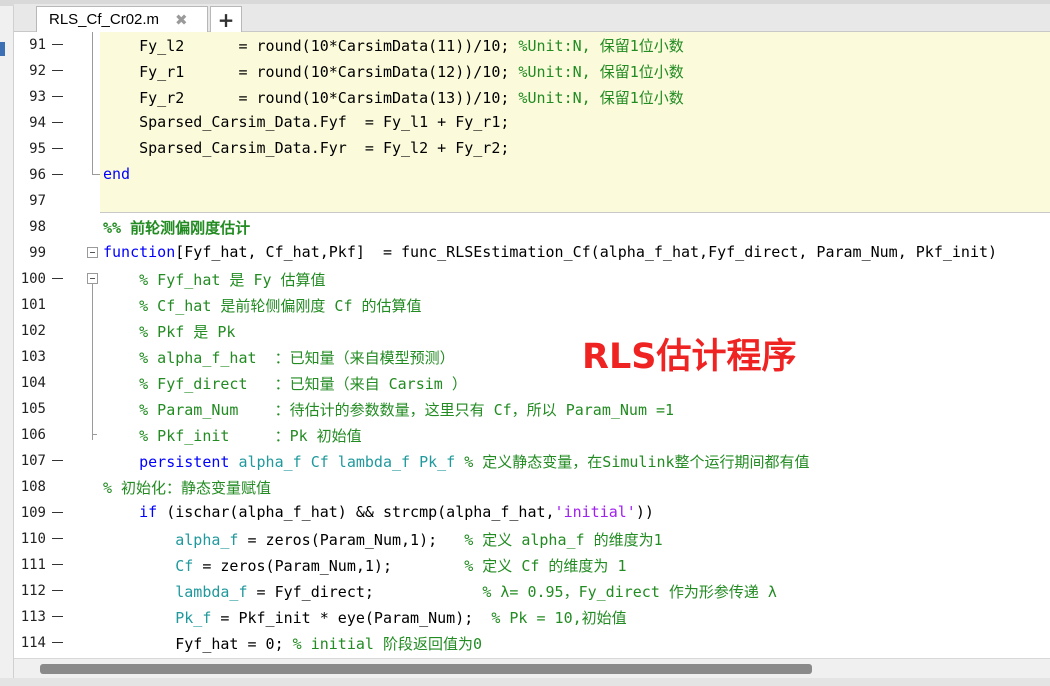 Image resolution: width=1050 pixels, height=686 pixels. I want to click on code-text: % Pkf_init ：Pk 初始值, so click(232, 435).